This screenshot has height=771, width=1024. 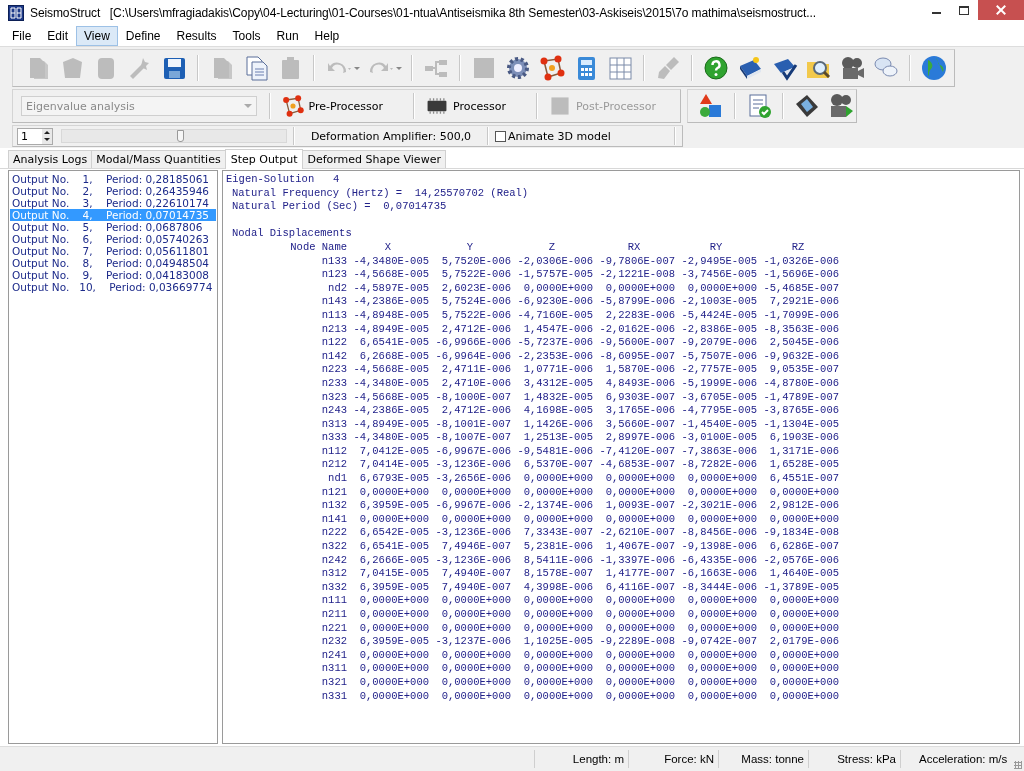 I want to click on menu-item: Tools, so click(x=246, y=36).